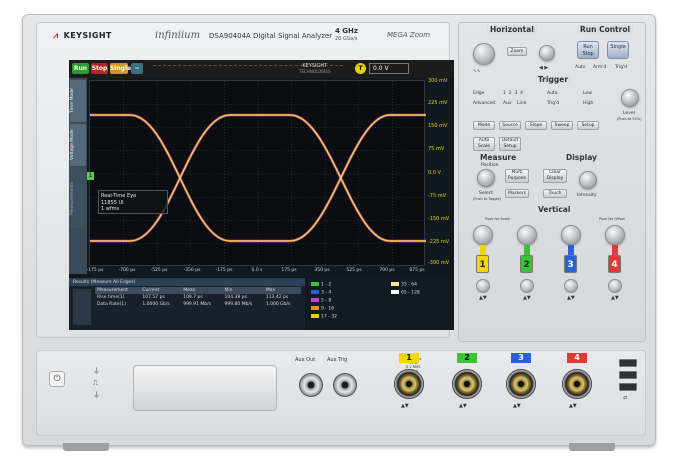  Describe the element at coordinates (618, 50) in the screenshot. I see `single-panel-button: Single` at that location.